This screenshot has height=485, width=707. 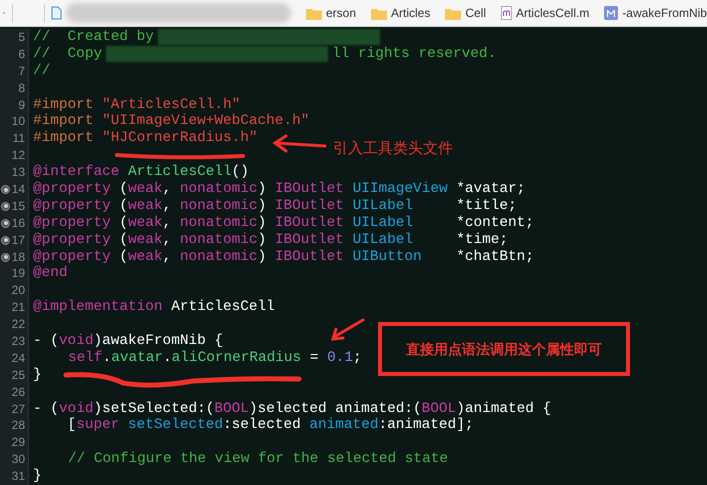 What do you see at coordinates (18, 223) in the screenshot?
I see `line-number: 16` at bounding box center [18, 223].